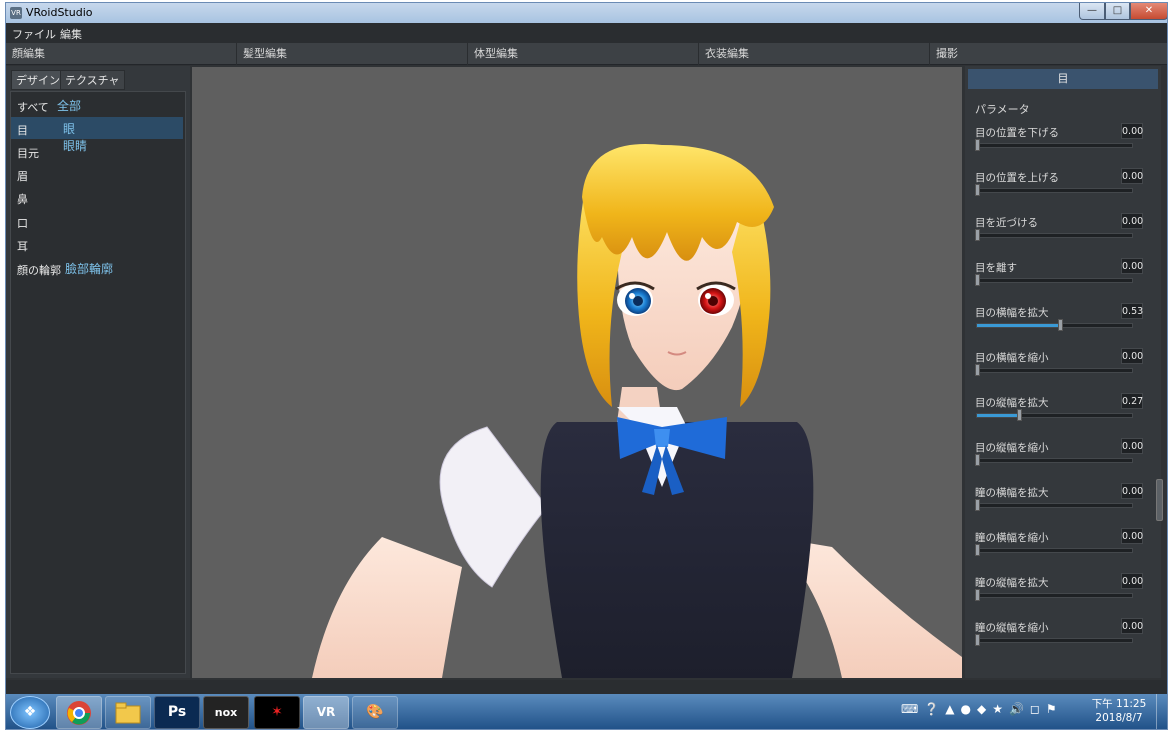 This screenshot has height=733, width=1173. What do you see at coordinates (92, 80) in the screenshot?
I see `tab-texture: テクスチャ` at bounding box center [92, 80].